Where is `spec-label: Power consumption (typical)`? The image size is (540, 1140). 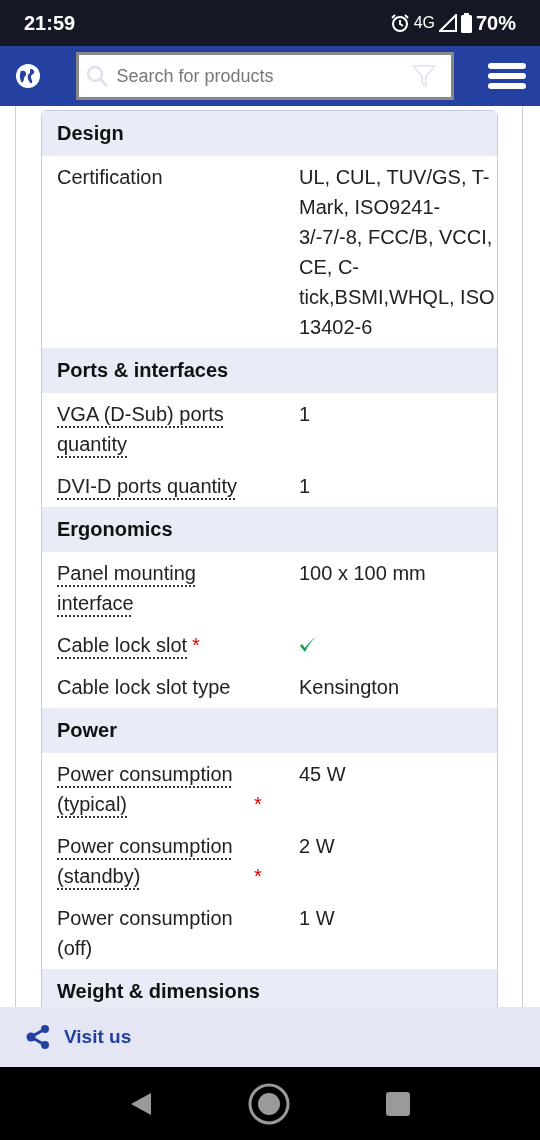 spec-label: Power consumption (typical) is located at coordinates (153, 789).